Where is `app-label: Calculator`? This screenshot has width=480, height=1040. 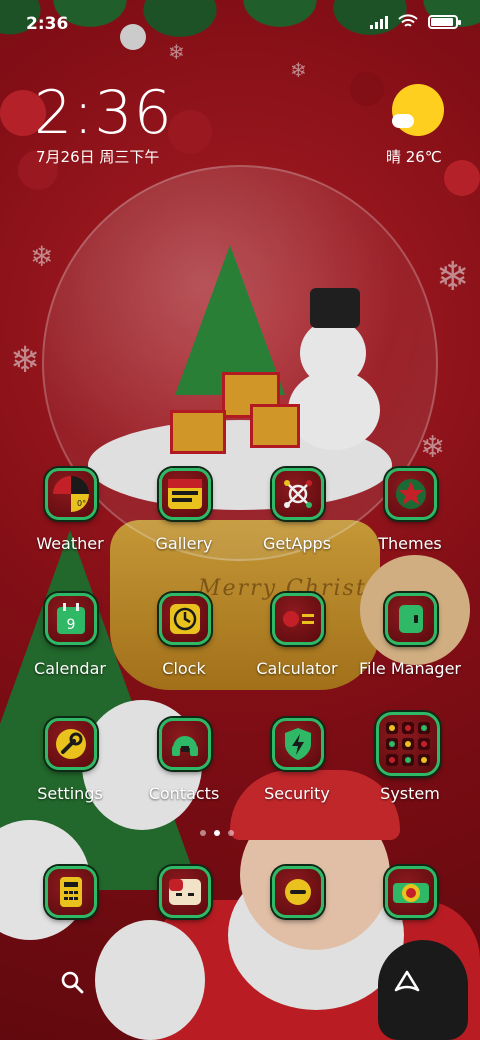 app-label: Calculator is located at coordinates (297, 668).